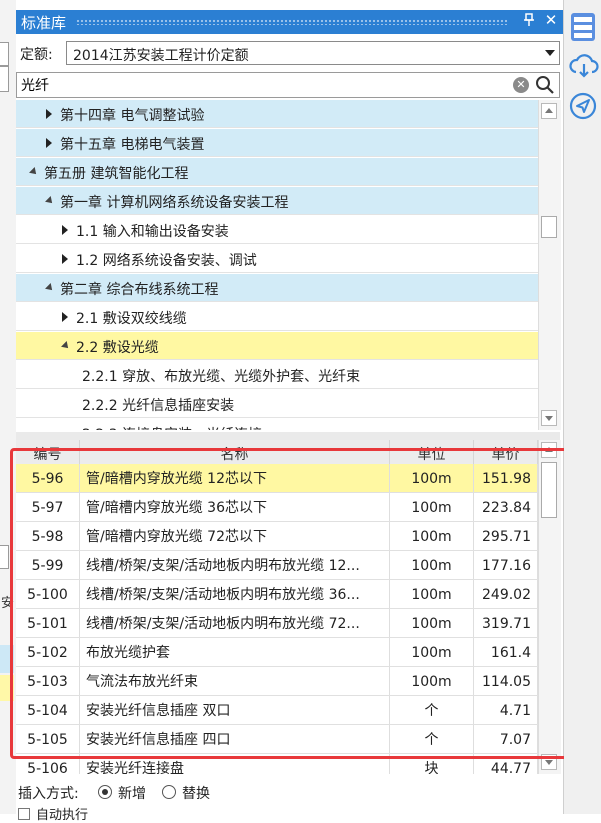 This screenshot has width=601, height=823. What do you see at coordinates (169, 792) in the screenshot?
I see `radio-replace` at bounding box center [169, 792].